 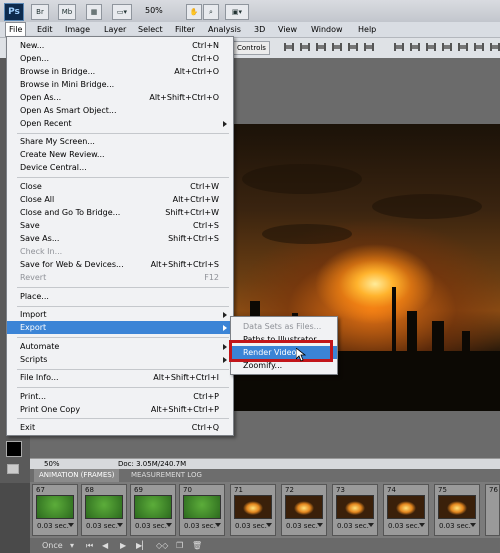 I want to click on align-vertical-center-icon, so click(x=305, y=47).